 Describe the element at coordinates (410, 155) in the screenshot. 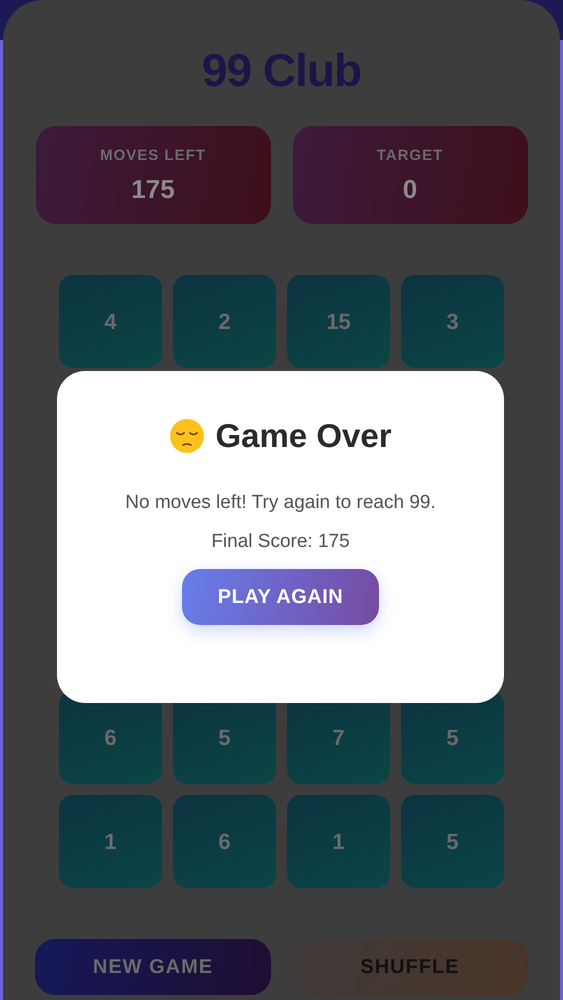

I see `stat-label: TARGET` at that location.